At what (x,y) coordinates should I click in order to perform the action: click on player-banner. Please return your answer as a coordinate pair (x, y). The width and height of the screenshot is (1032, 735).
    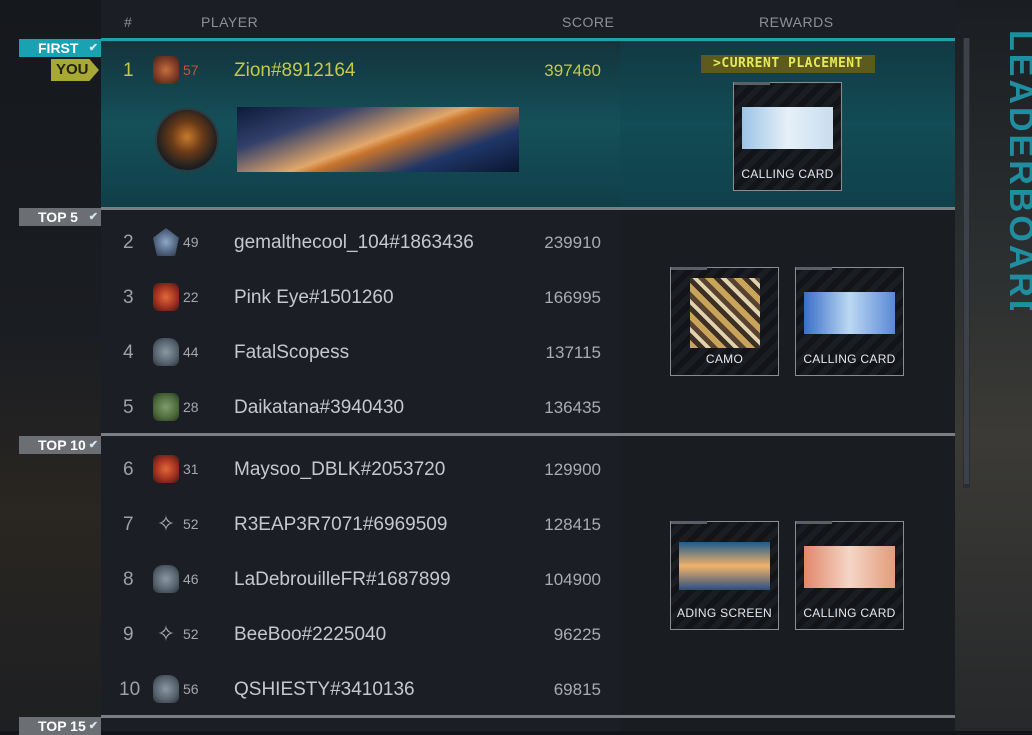
    Looking at the image, I should click on (378, 139).